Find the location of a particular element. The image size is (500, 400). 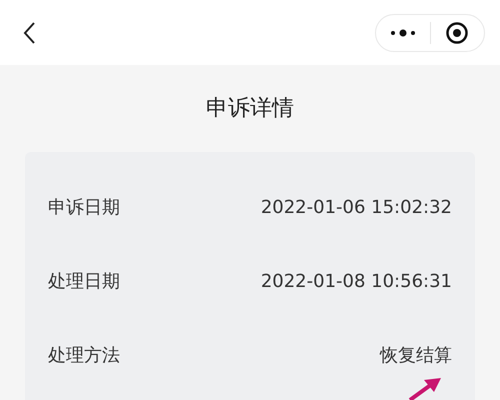

row-label: 处理方法 is located at coordinates (84, 356).